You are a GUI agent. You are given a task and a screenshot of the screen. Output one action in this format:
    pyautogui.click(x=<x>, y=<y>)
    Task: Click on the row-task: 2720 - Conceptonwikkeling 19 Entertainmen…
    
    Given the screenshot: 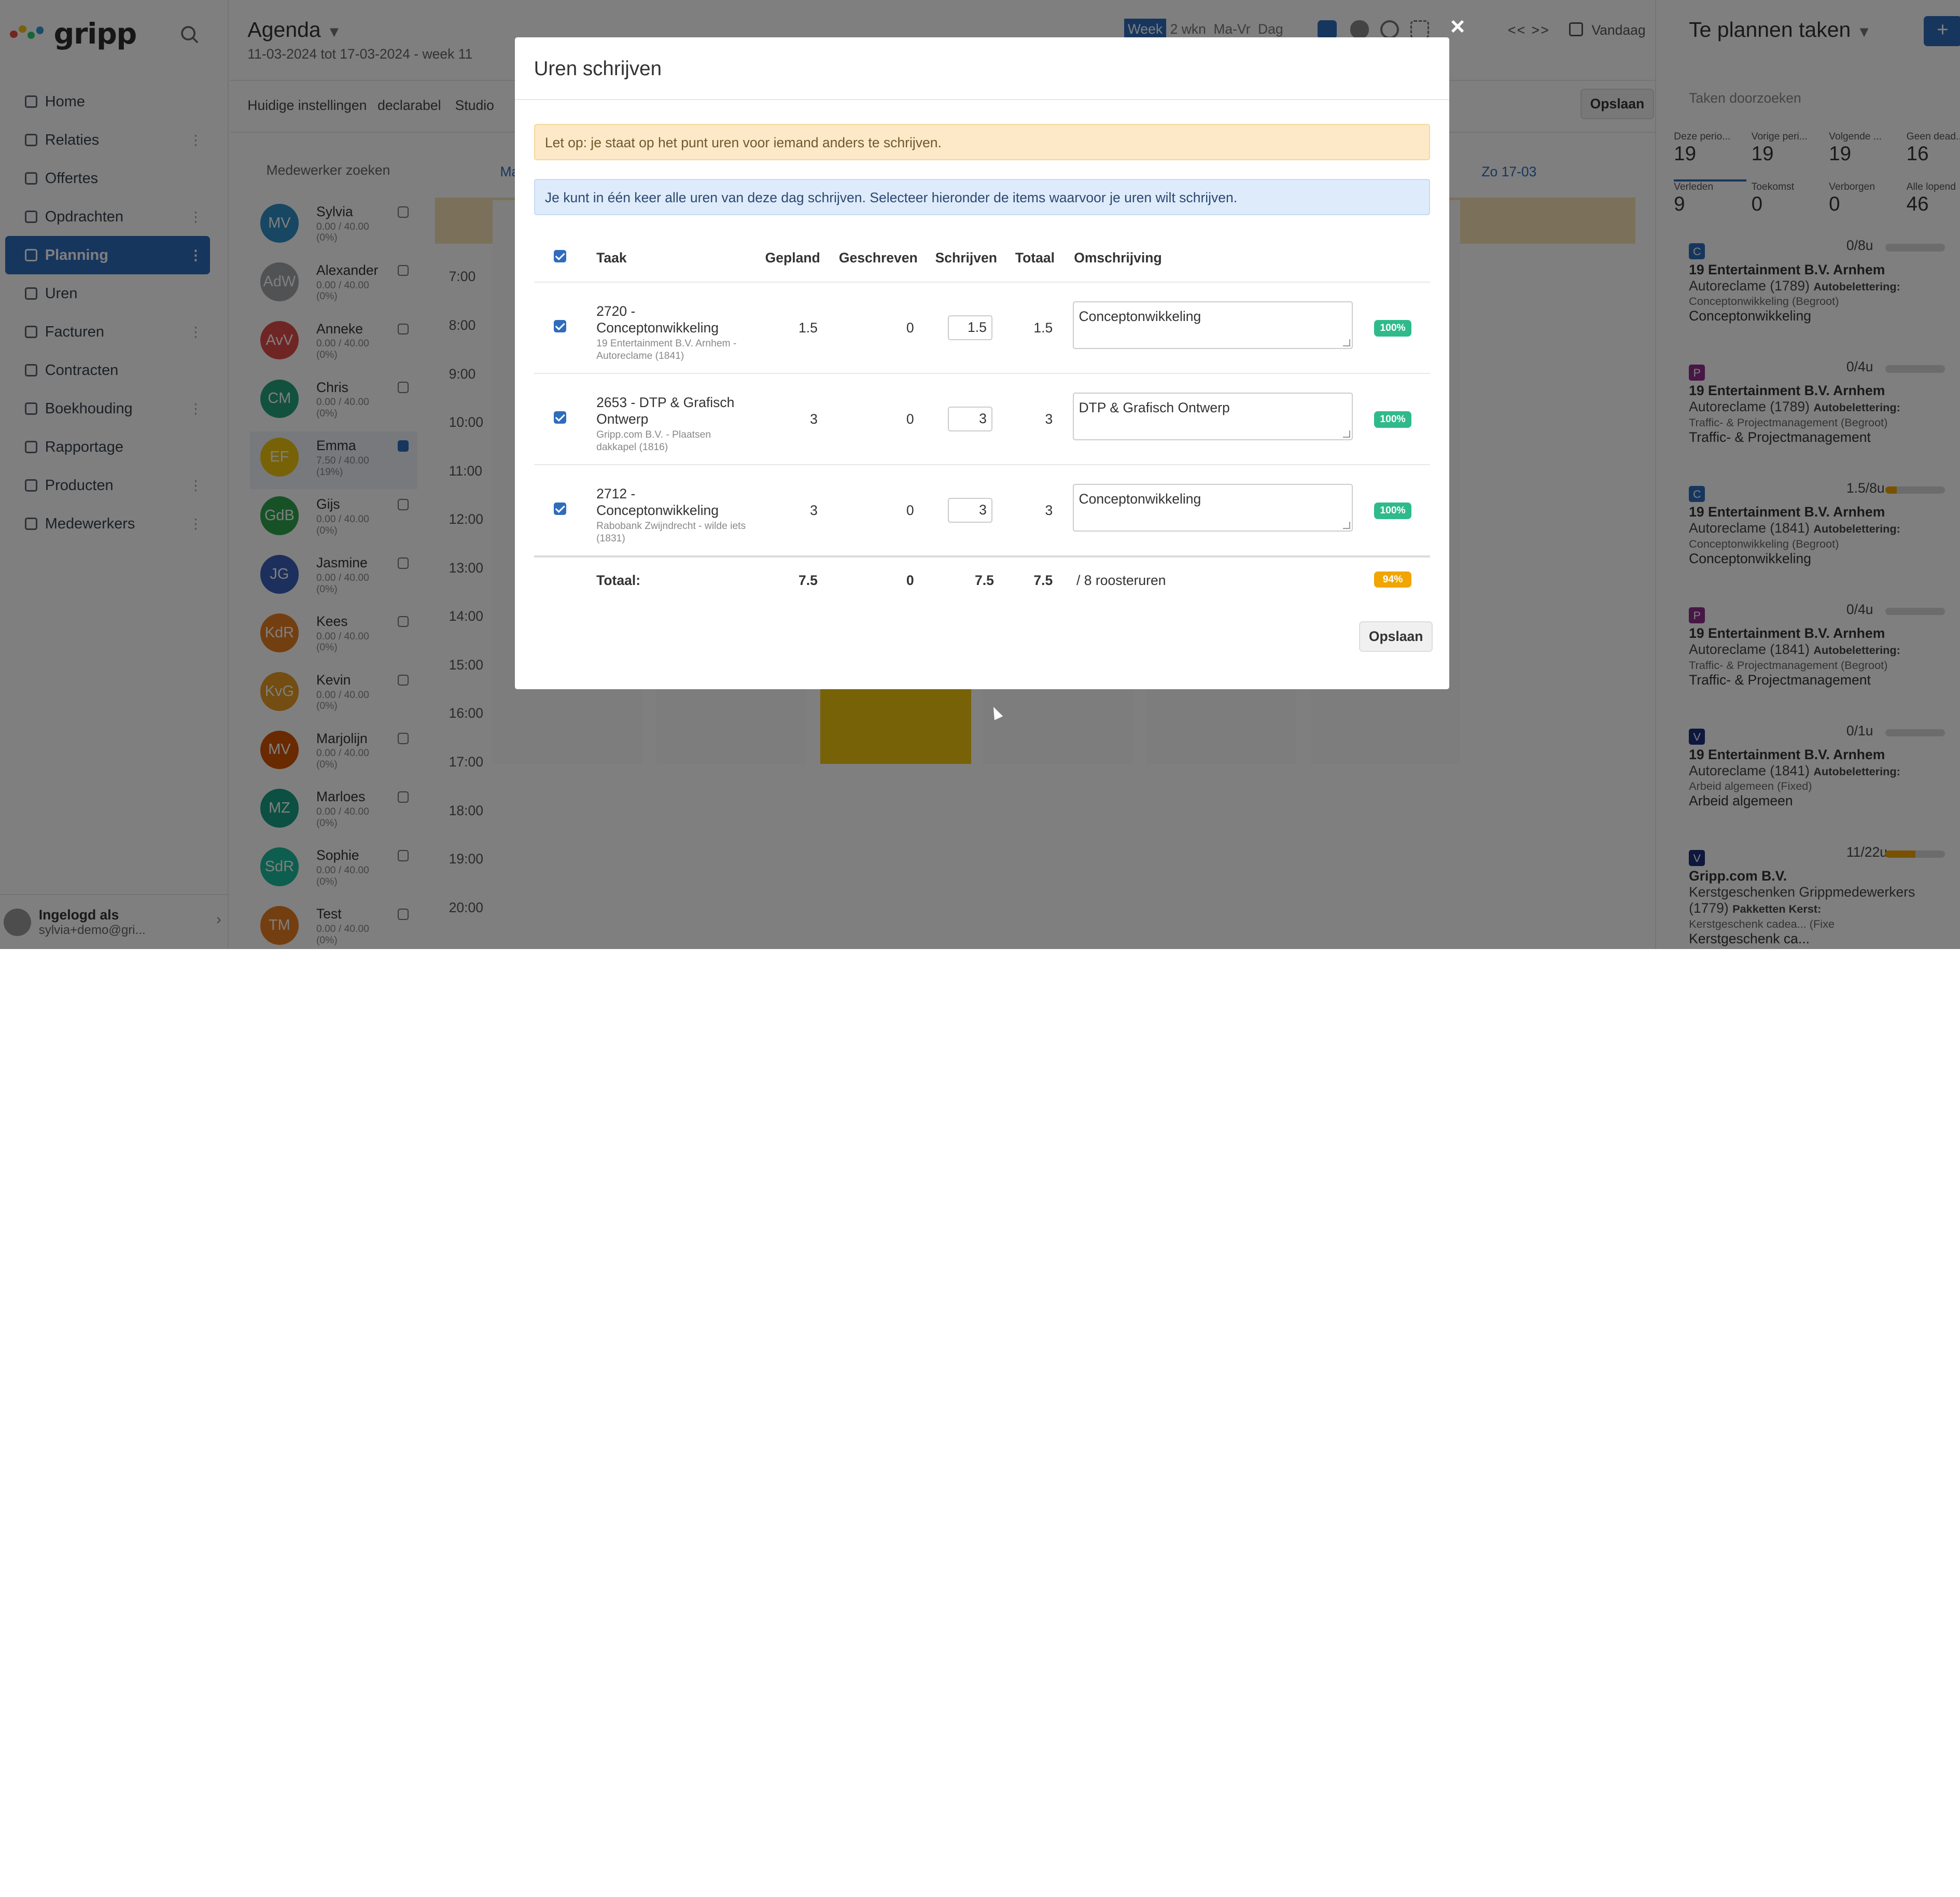 What is the action you would take?
    pyautogui.click(x=671, y=333)
    